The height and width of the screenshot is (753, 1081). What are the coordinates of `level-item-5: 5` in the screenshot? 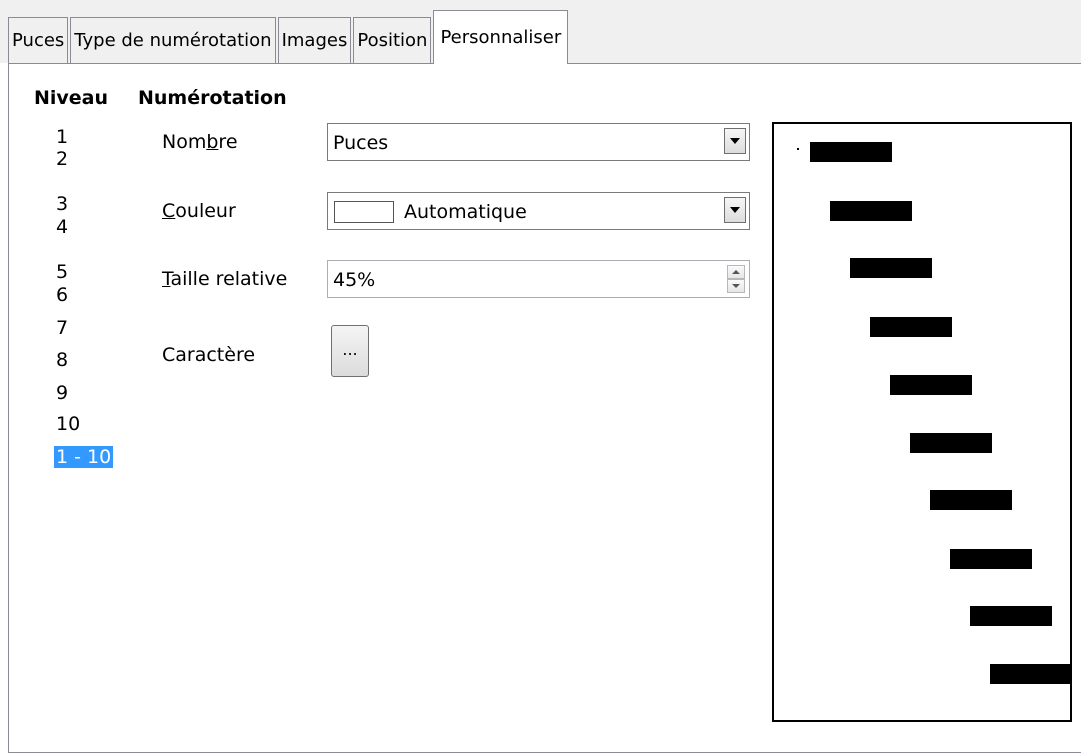 It's located at (62, 272).